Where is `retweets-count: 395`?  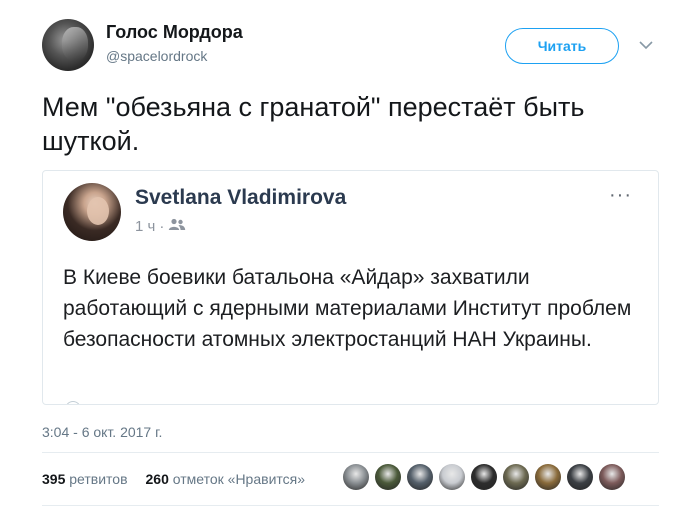 retweets-count: 395 is located at coordinates (54, 479).